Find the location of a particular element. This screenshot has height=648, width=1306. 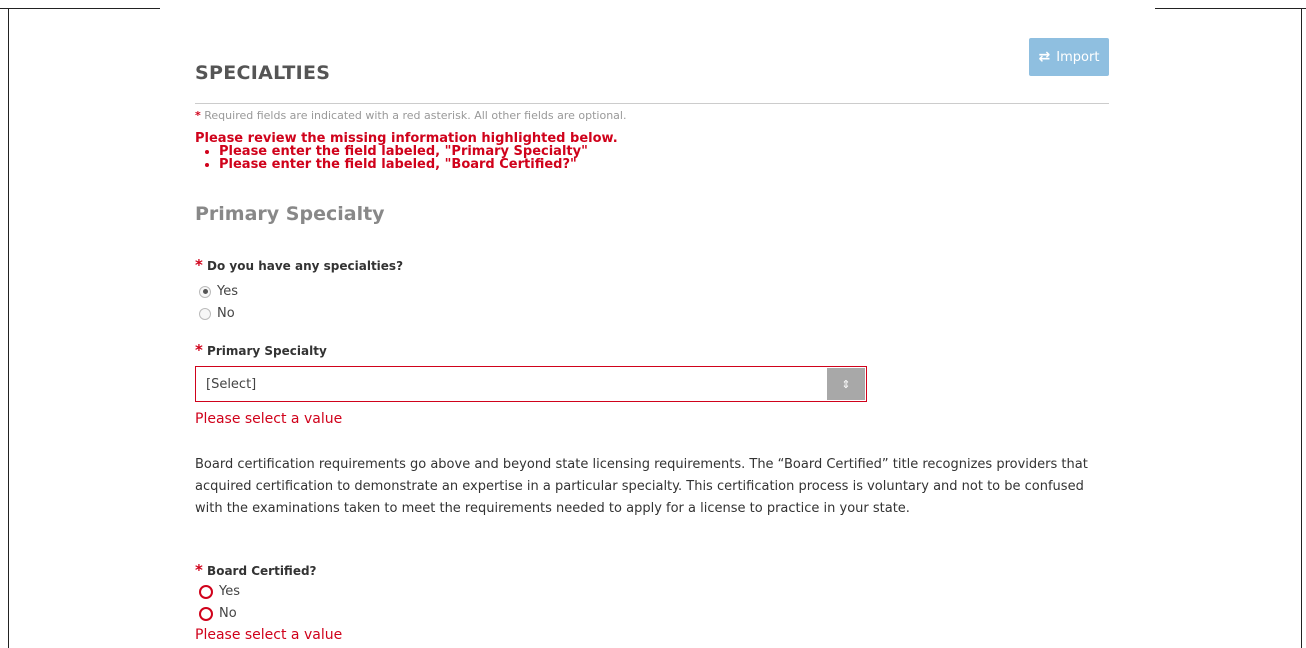

primary-specialty-label: * Primary Specialty is located at coordinates (261, 350).